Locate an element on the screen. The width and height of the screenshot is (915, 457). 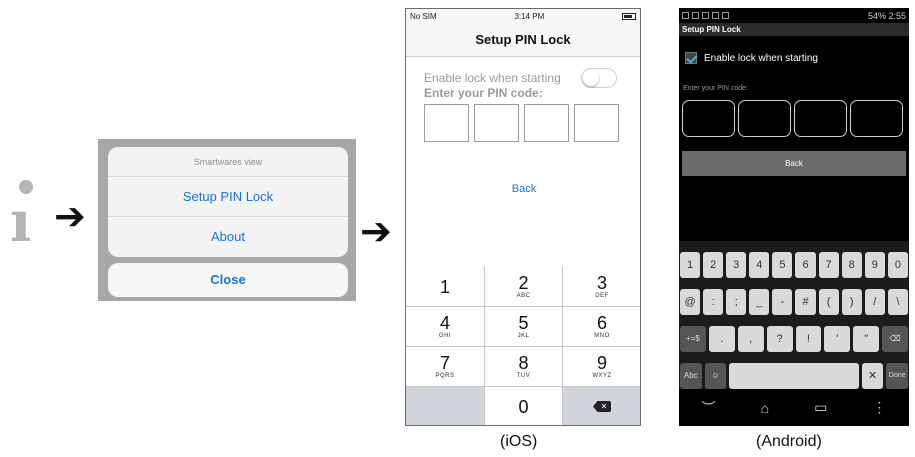
keypad-digit: 0 is located at coordinates (523, 406).